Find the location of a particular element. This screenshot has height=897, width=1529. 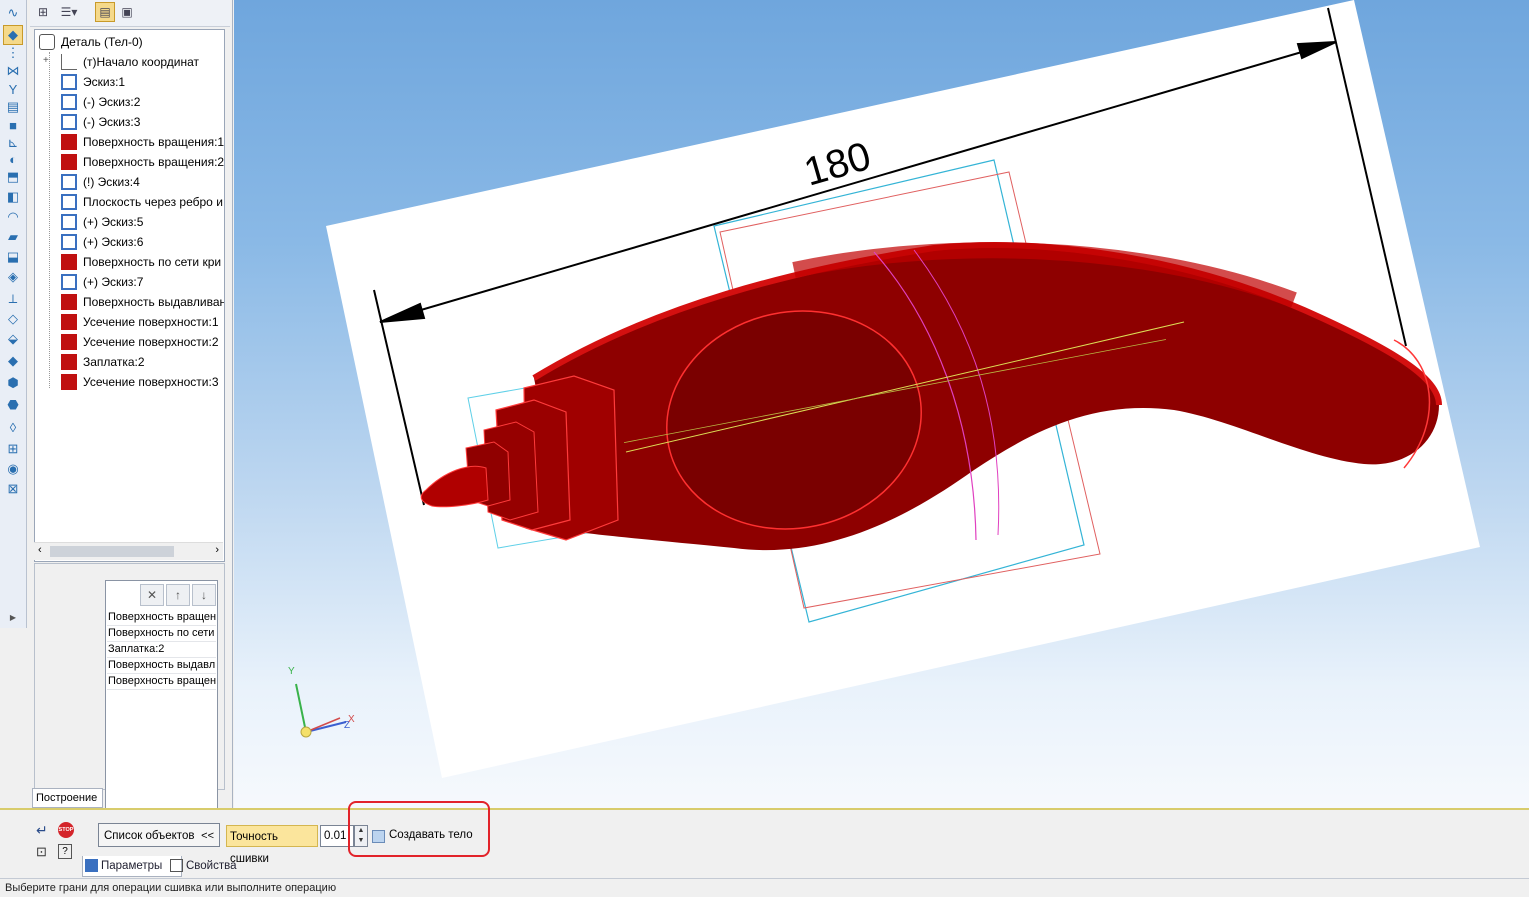

surface-icon: ◐ is located at coordinates (13, 159).